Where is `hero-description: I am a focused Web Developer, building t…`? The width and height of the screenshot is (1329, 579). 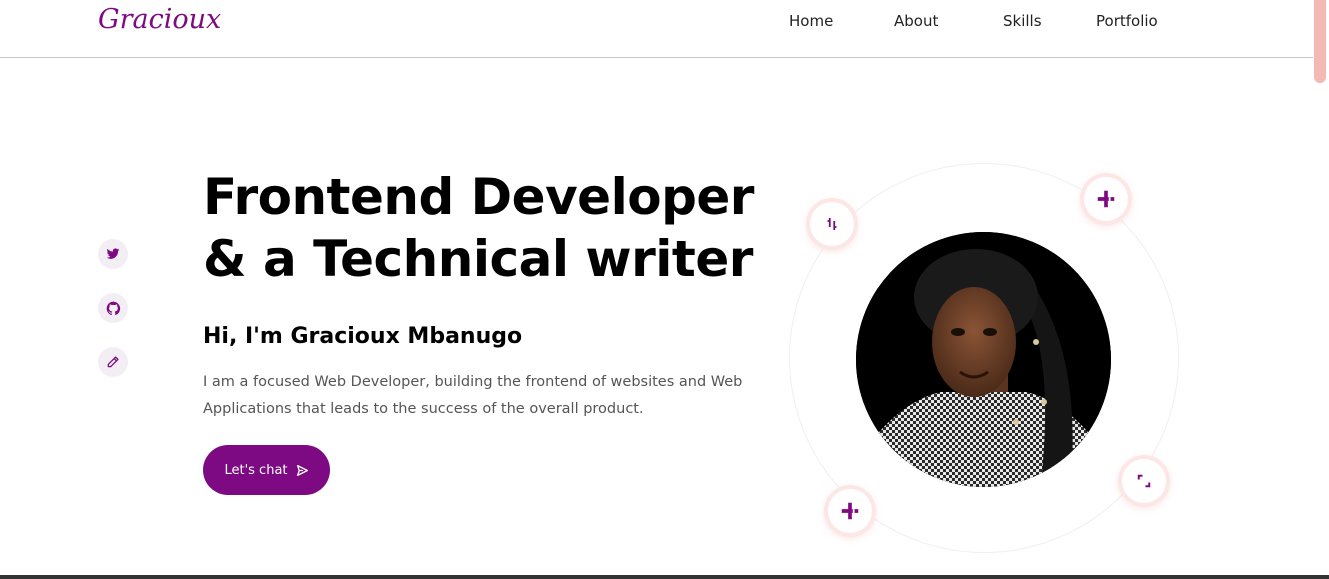
hero-description: I am a focused Web Developer, building t… is located at coordinates (473, 395).